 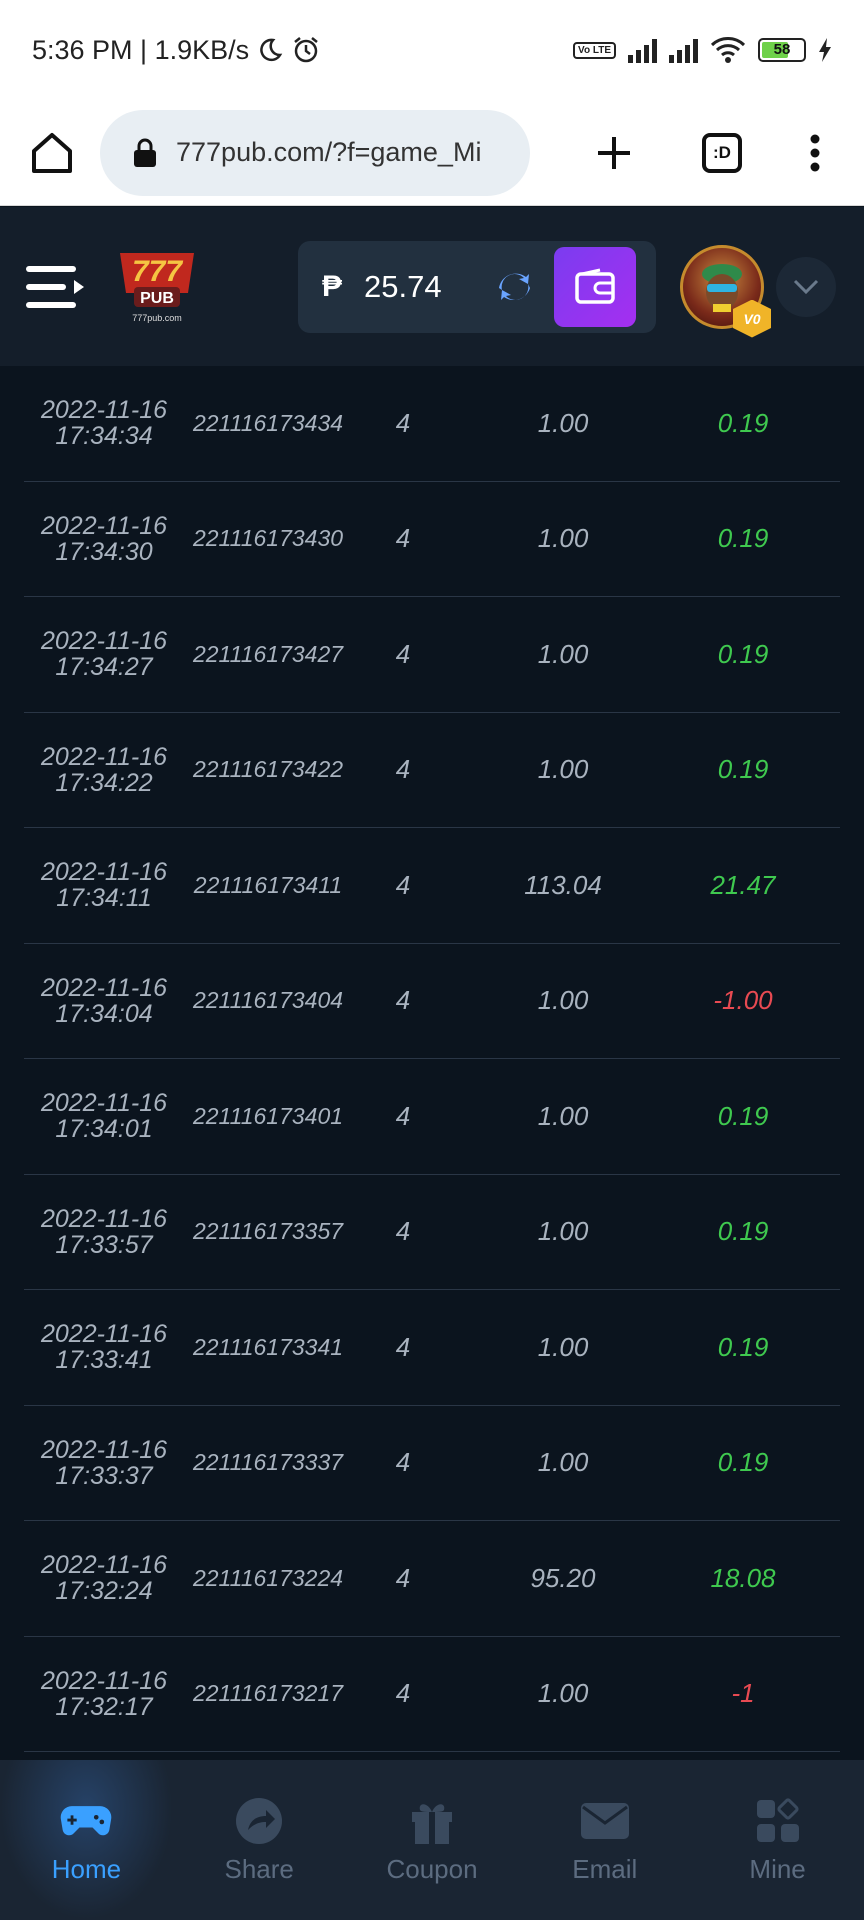 I want to click on table-row: 2022-11-16 17:33:37 221116173337 4 1.00 0.19, so click(x=432, y=1463).